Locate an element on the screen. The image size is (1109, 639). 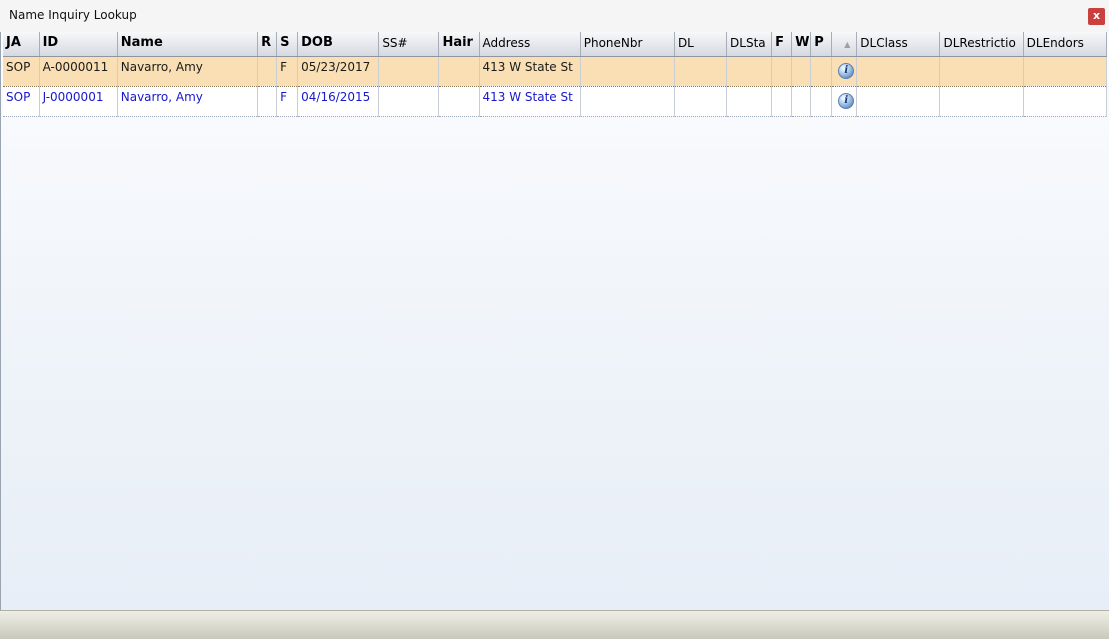
window-title: Name Inquiry Lookup is located at coordinates (73, 15).